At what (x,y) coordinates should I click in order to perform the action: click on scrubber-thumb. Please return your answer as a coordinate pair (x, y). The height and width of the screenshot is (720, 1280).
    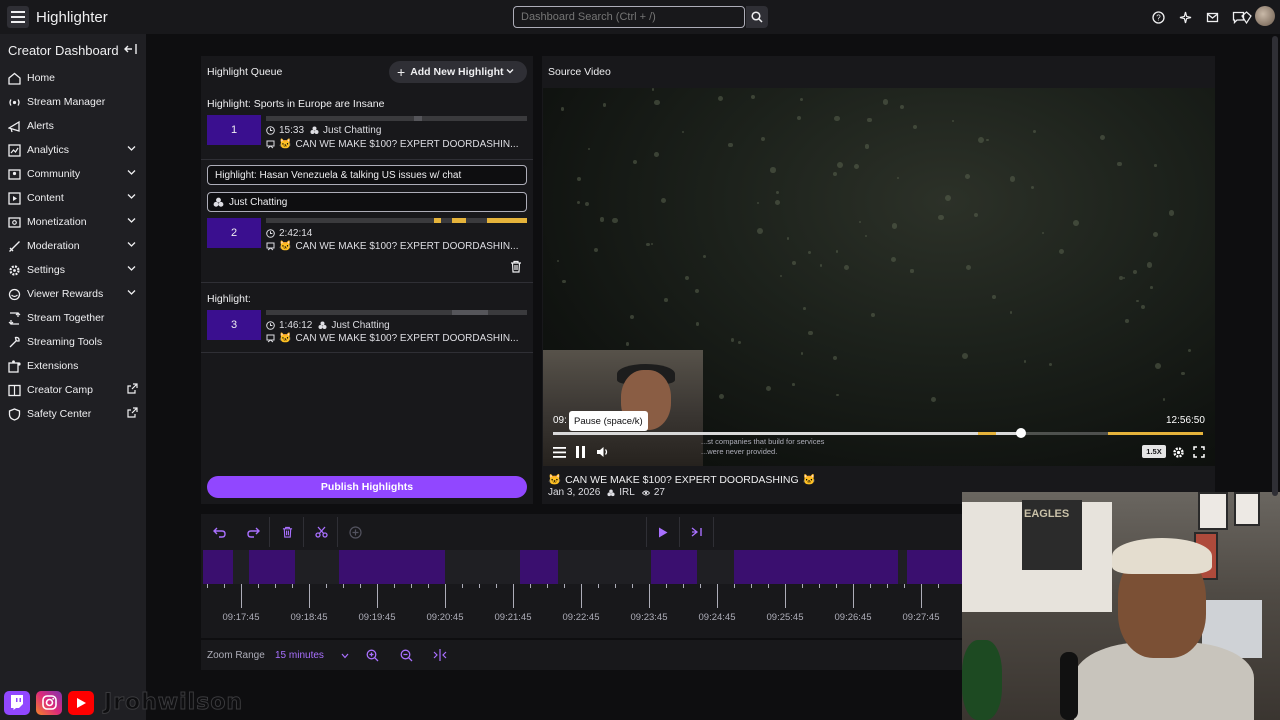
    Looking at the image, I should click on (1021, 433).